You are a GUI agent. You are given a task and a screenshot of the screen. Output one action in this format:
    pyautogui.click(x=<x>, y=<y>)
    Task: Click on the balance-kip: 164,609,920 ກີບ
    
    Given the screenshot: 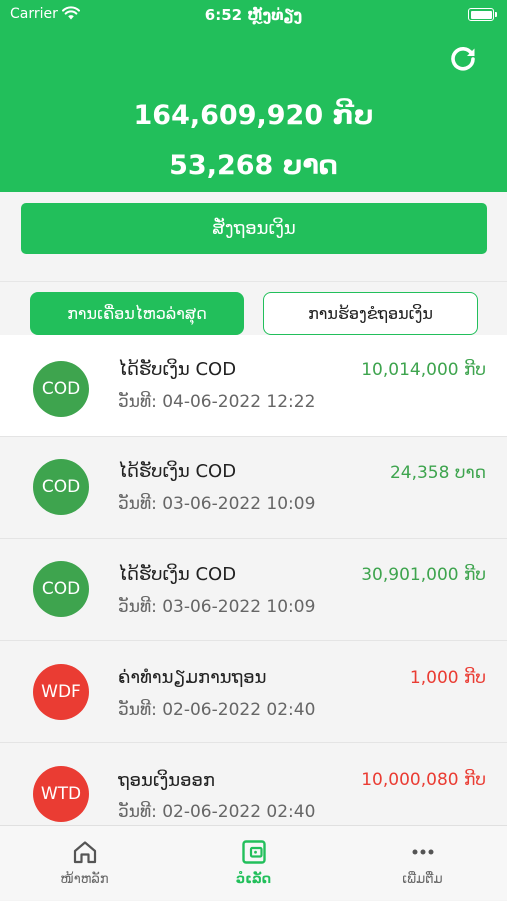 What is the action you would take?
    pyautogui.click(x=253, y=115)
    